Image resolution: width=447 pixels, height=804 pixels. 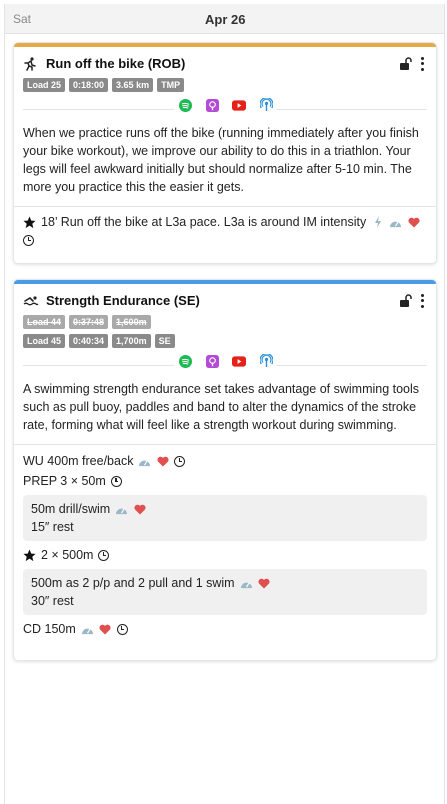 What do you see at coordinates (225, 481) in the screenshot?
I see `prep-row: PREP 3 × 50m` at bounding box center [225, 481].